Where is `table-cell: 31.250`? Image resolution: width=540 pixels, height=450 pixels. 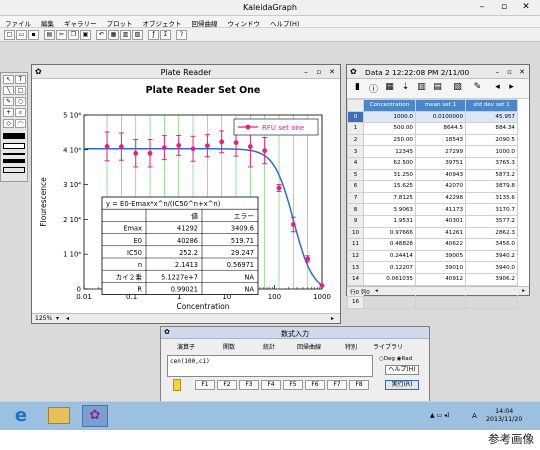 table-cell: 31.250 is located at coordinates (389, 175).